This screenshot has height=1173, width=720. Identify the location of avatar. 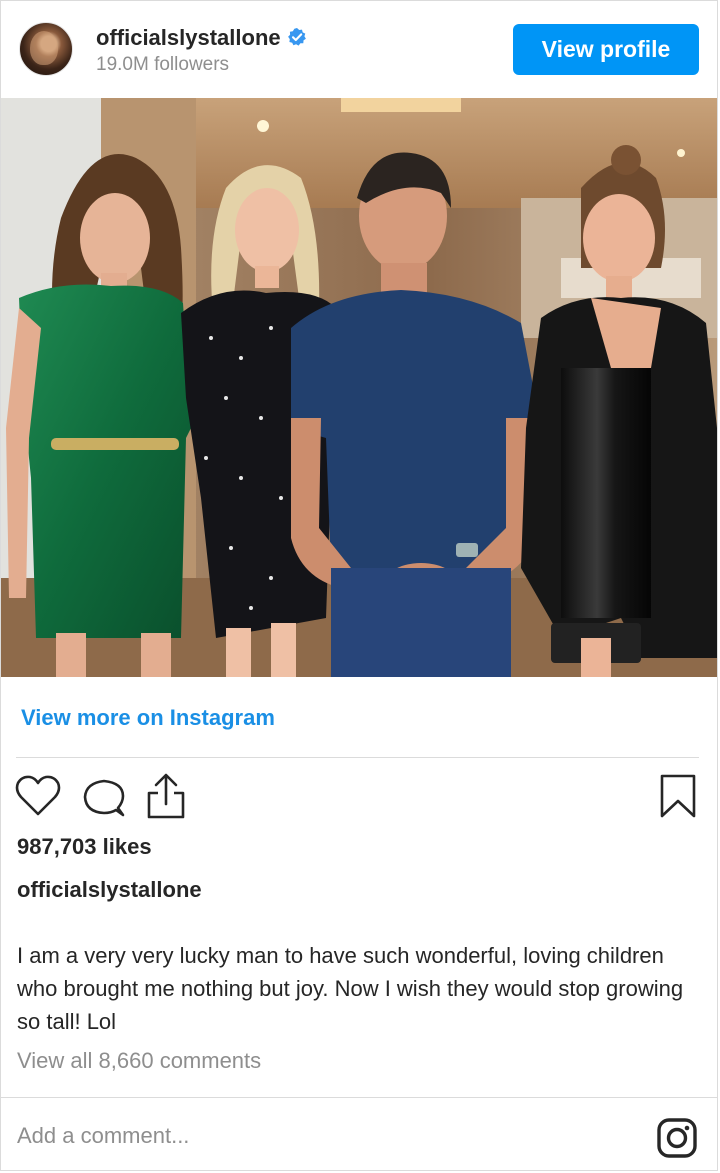
(46, 49).